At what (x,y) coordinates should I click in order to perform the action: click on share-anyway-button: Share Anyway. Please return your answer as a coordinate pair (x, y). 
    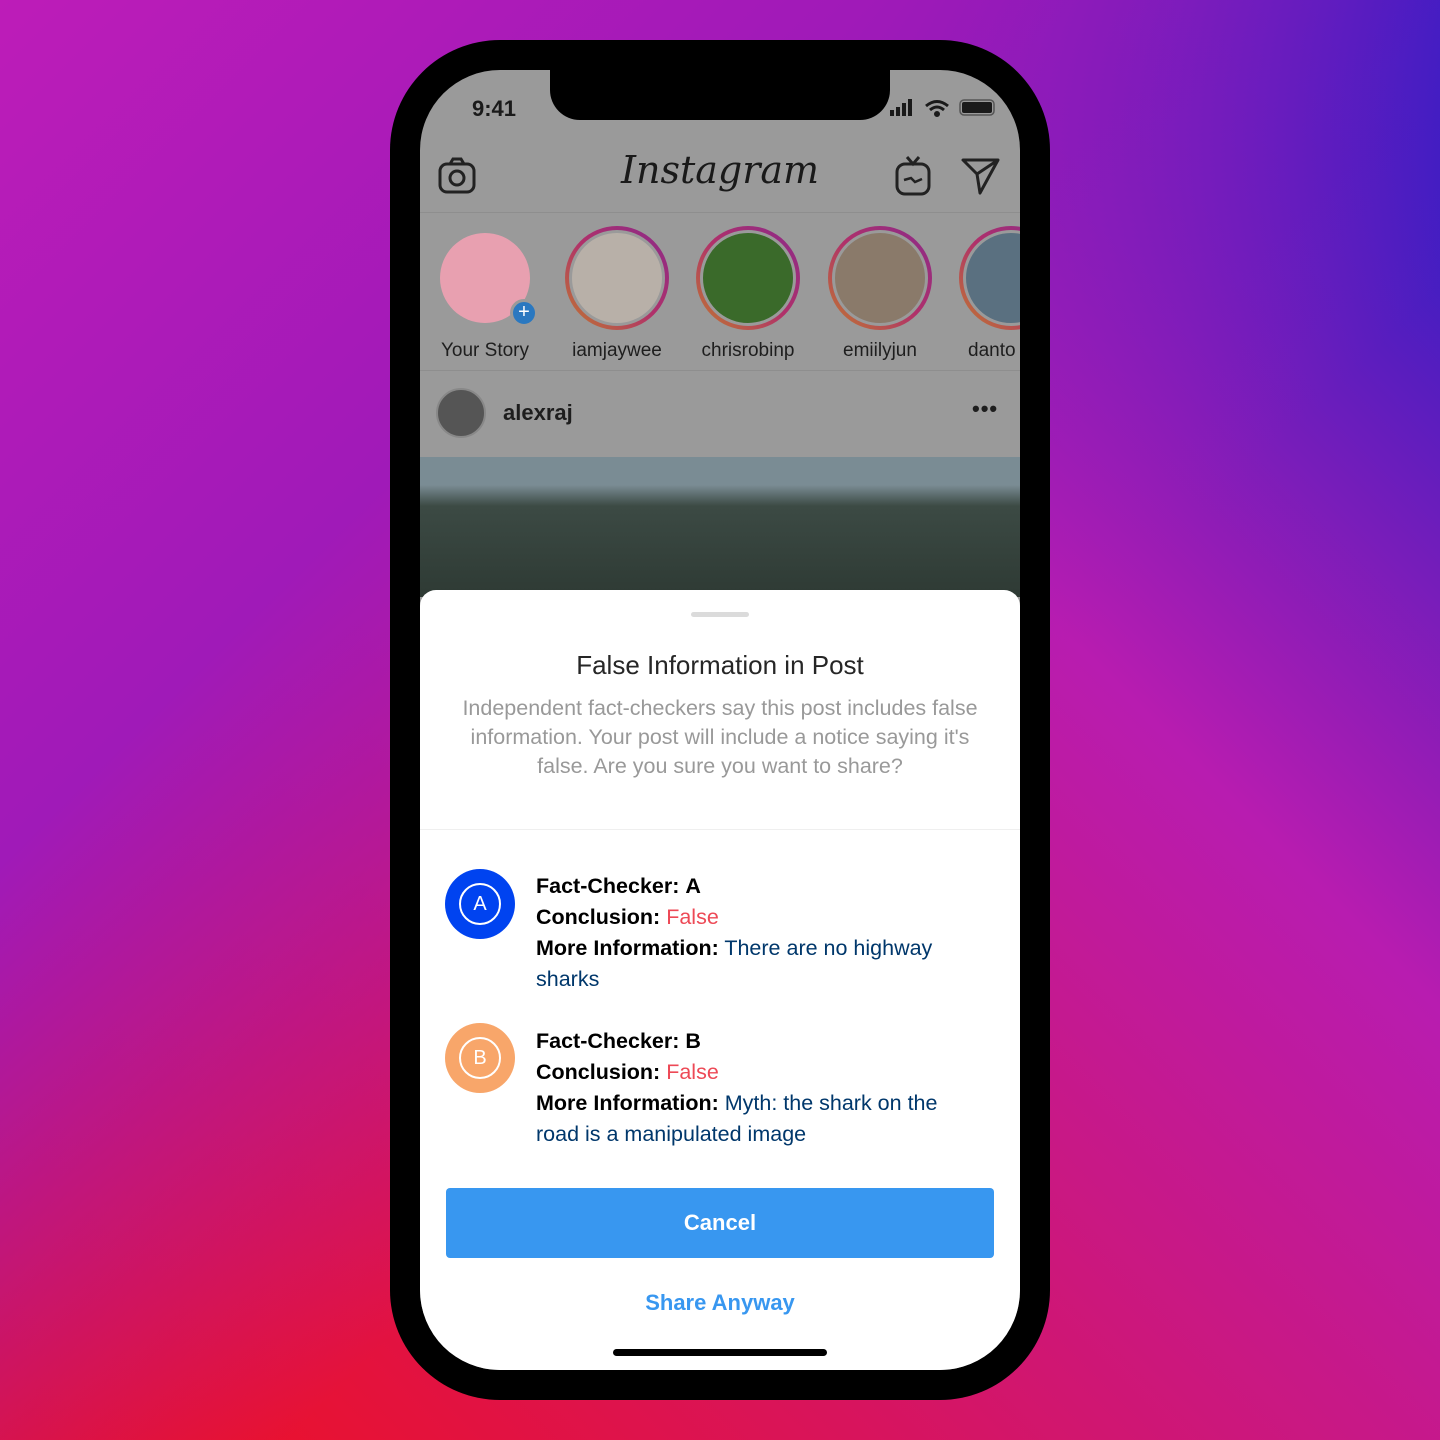
    Looking at the image, I should click on (720, 1303).